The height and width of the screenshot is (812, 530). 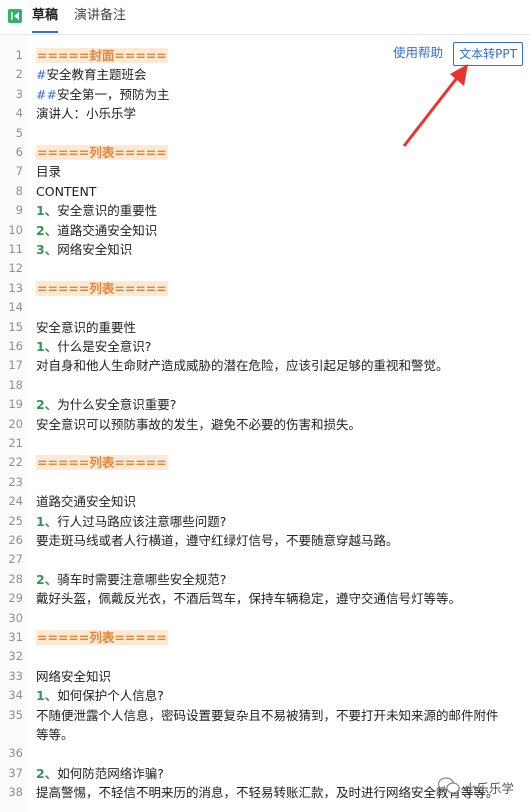 What do you see at coordinates (265, 404) in the screenshot?
I see `editor-line: 19 2、为什么安全意识重要?` at bounding box center [265, 404].